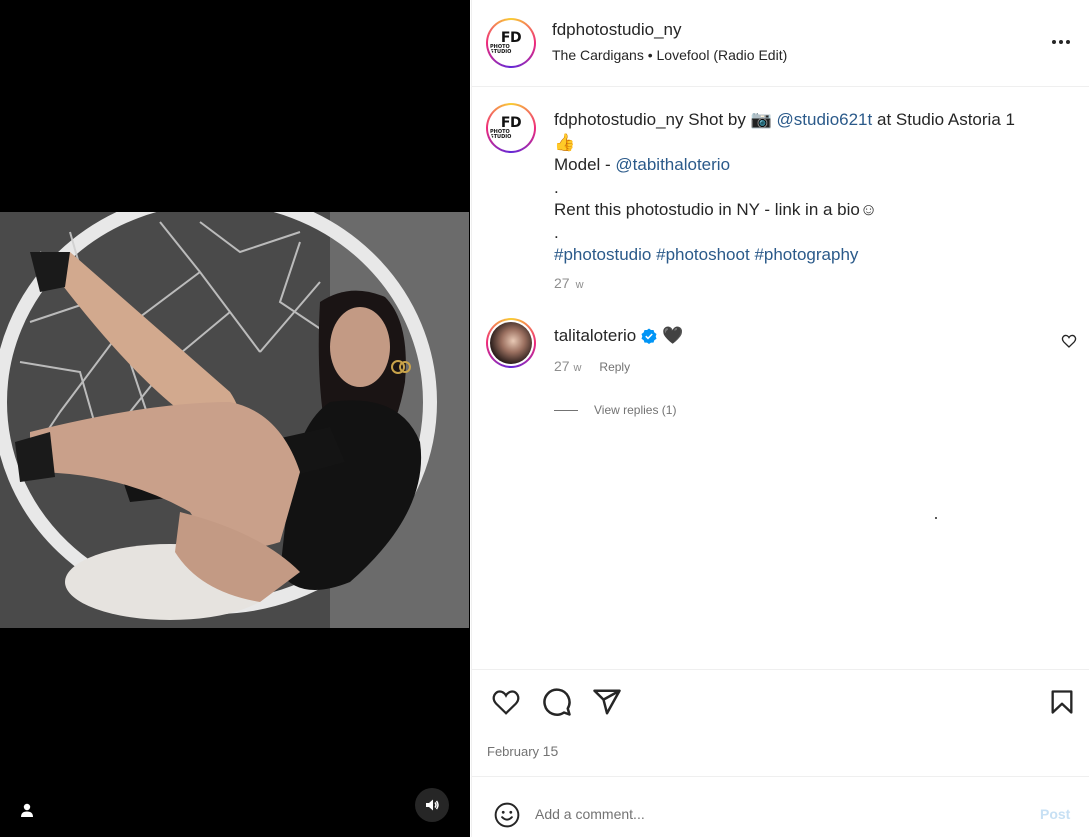 The height and width of the screenshot is (837, 1089). What do you see at coordinates (579, 285) in the screenshot?
I see `caption-age-unit: w` at bounding box center [579, 285].